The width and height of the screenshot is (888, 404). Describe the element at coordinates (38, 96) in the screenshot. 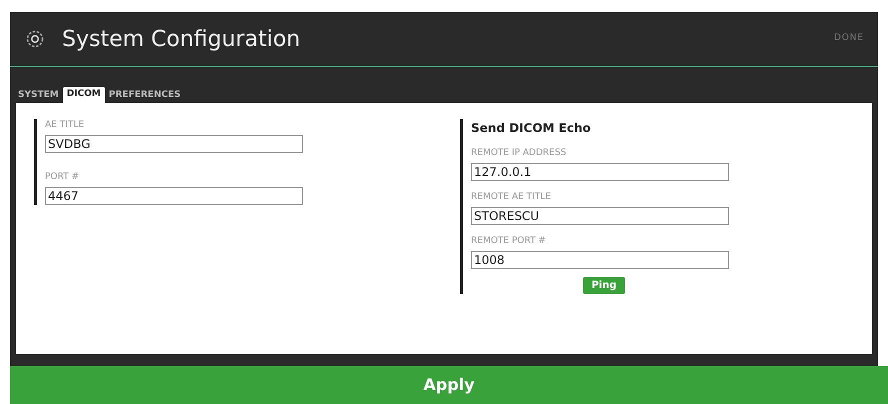

I see `tab: SYSTEM` at that location.